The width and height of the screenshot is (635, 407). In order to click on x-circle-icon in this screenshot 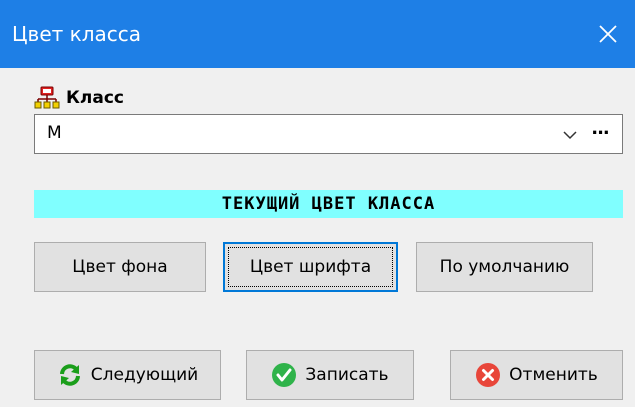, I will do `click(488, 375)`.